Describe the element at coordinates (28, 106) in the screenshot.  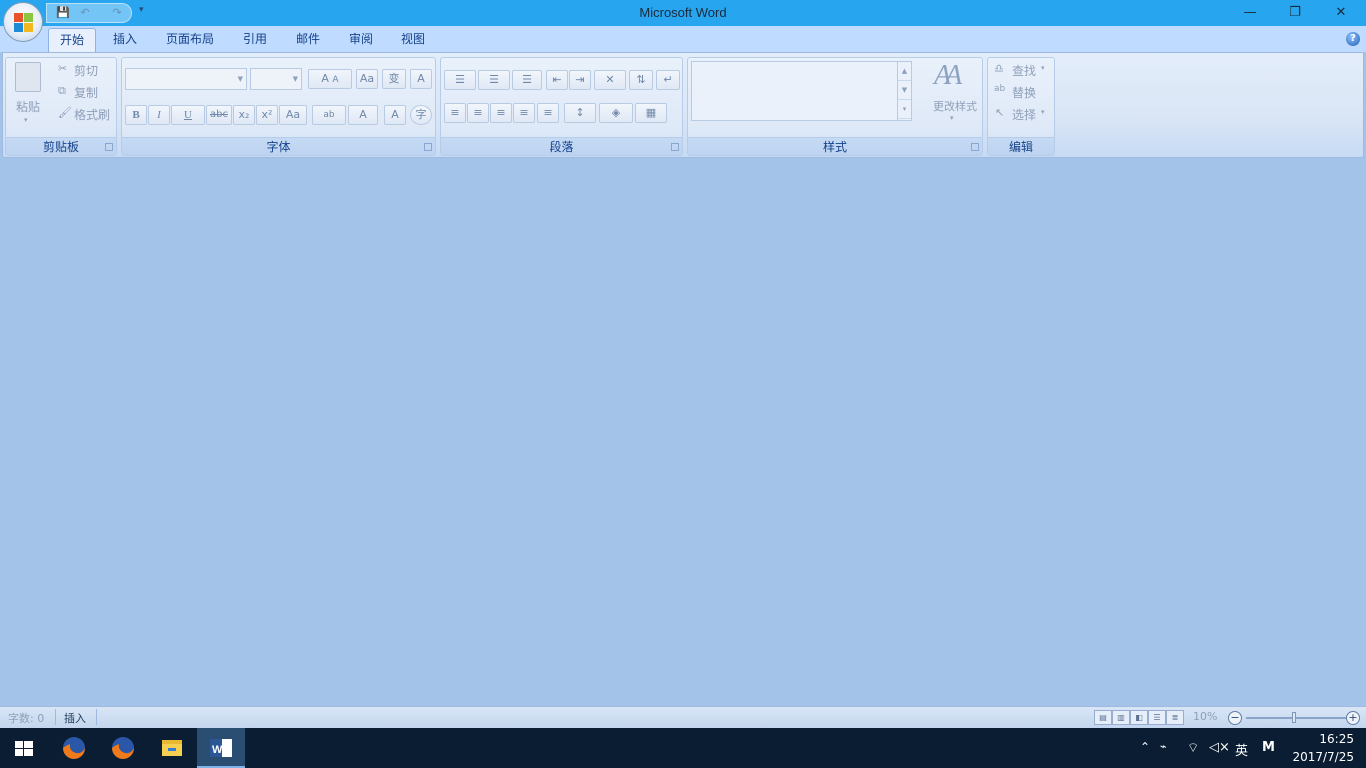
I see `paste-button: 粘贴` at that location.